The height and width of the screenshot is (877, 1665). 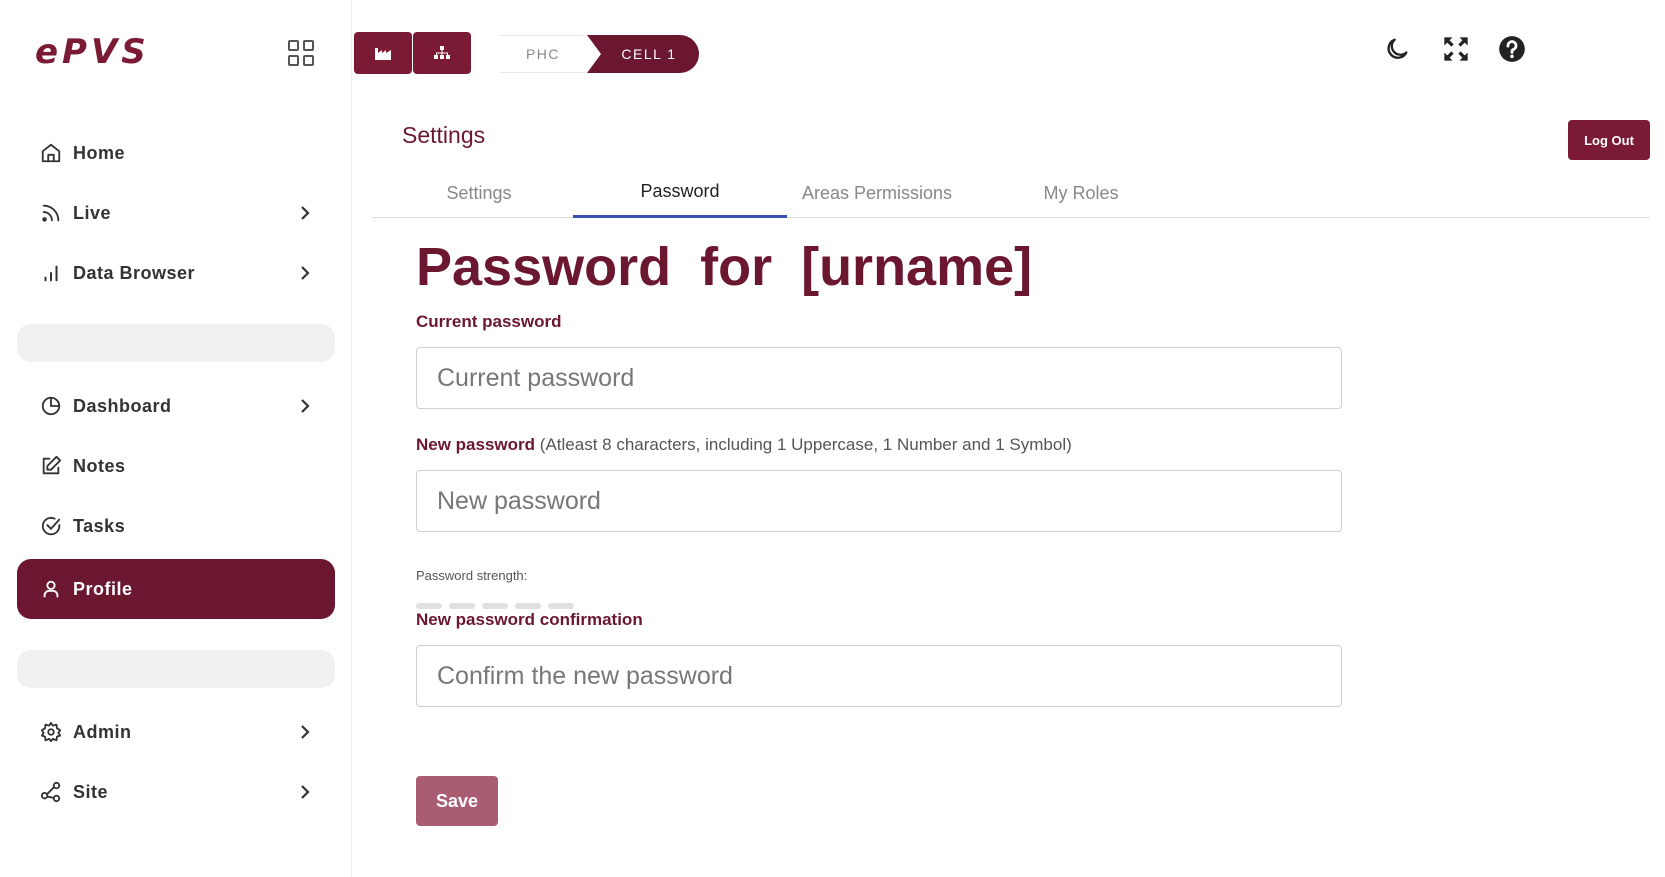 What do you see at coordinates (1081, 193) in the screenshot?
I see `tab-my-roles: My Roles` at bounding box center [1081, 193].